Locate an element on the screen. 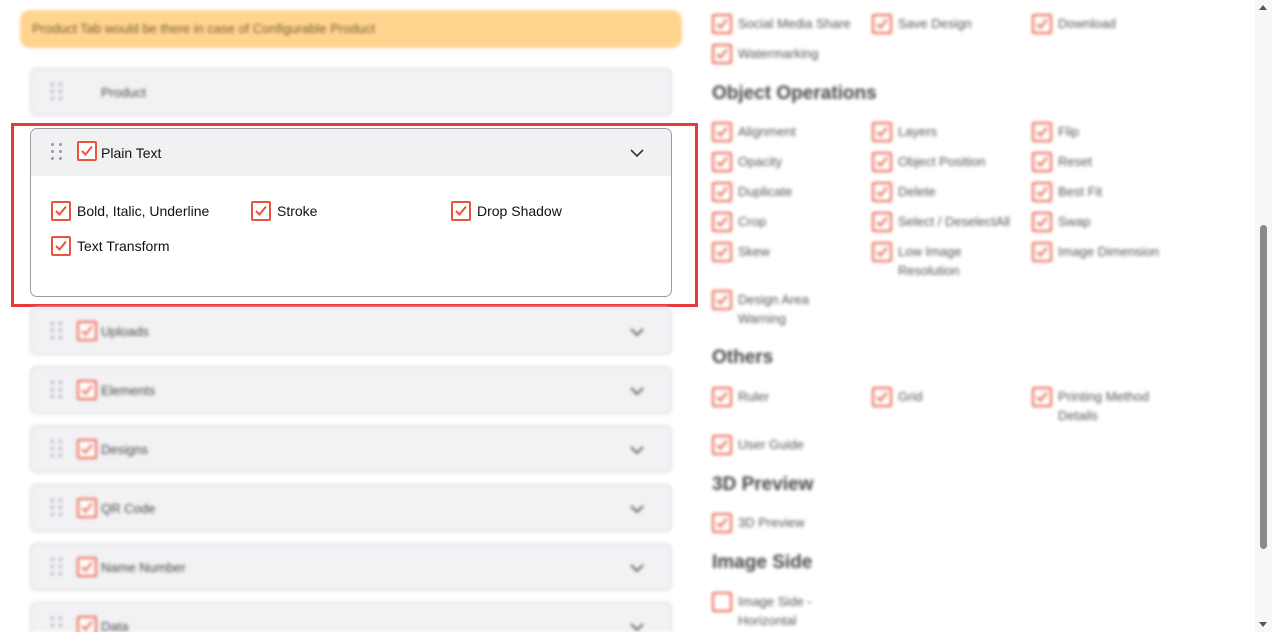  vertical-scrollbar is located at coordinates (1263, 316).